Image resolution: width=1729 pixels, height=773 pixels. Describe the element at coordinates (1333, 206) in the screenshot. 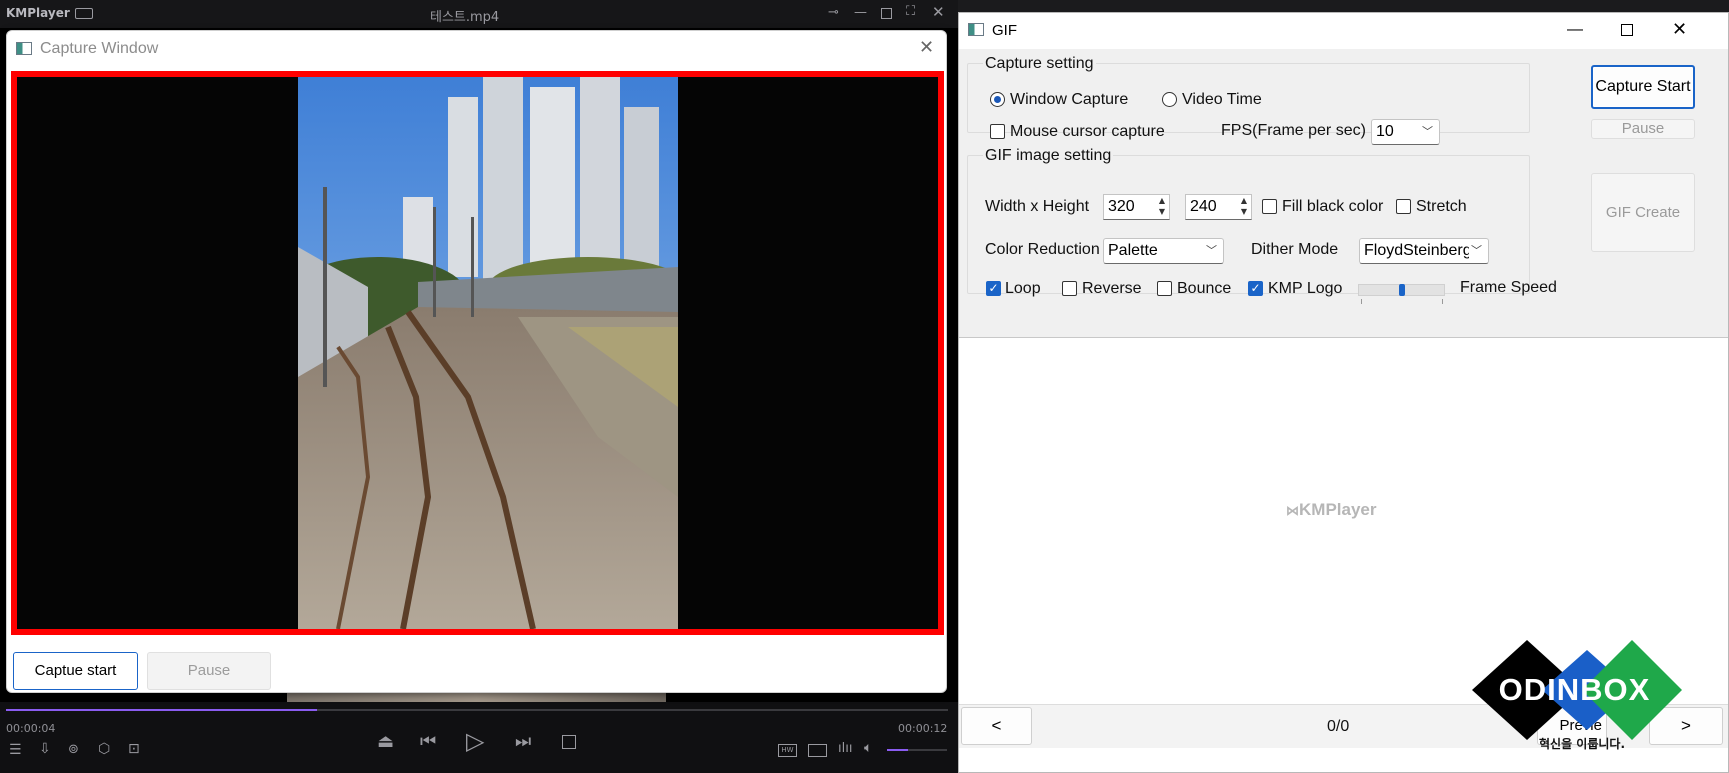

I see `fill-black-label: Fill black color` at that location.